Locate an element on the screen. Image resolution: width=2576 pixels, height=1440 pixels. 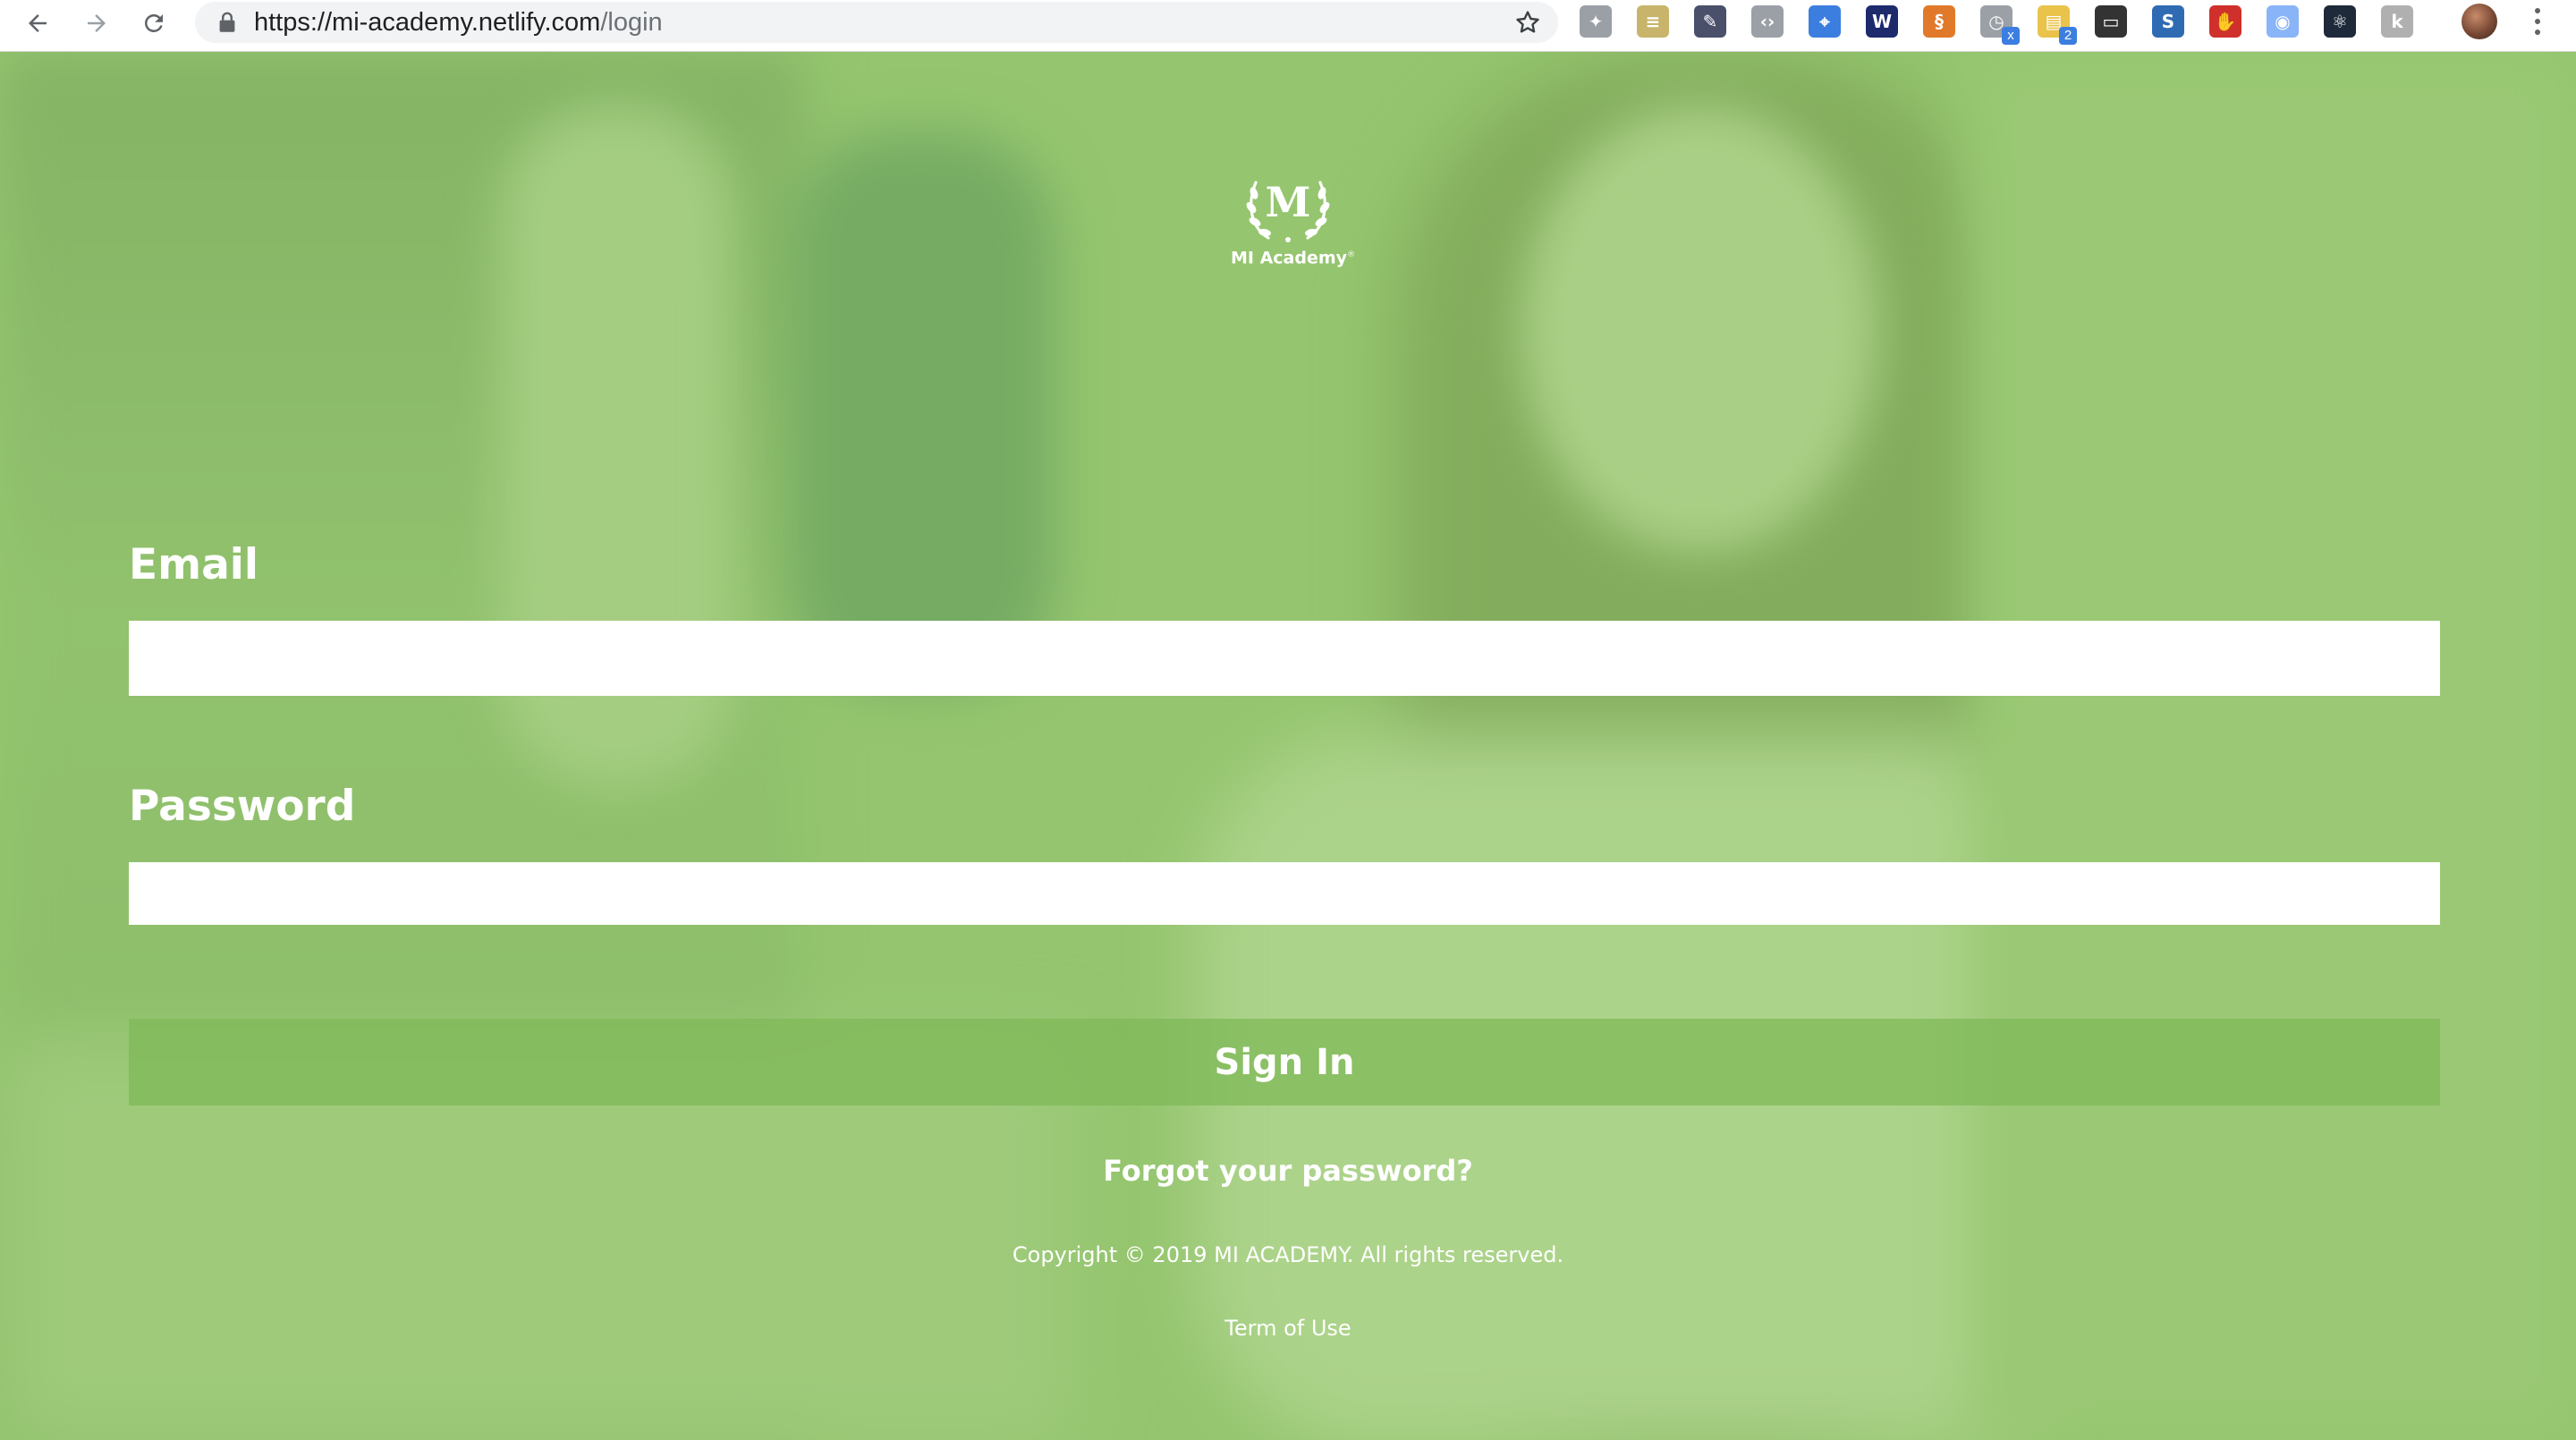
email-label: Email is located at coordinates (194, 564).